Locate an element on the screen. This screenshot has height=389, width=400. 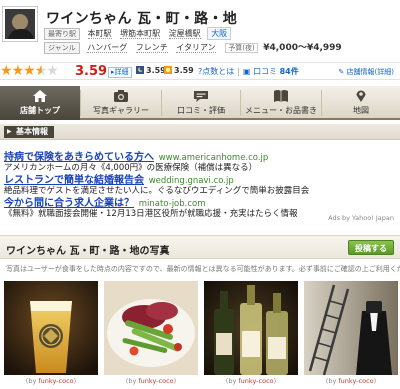
genre-link: フレンチ is located at coordinates (151, 48).